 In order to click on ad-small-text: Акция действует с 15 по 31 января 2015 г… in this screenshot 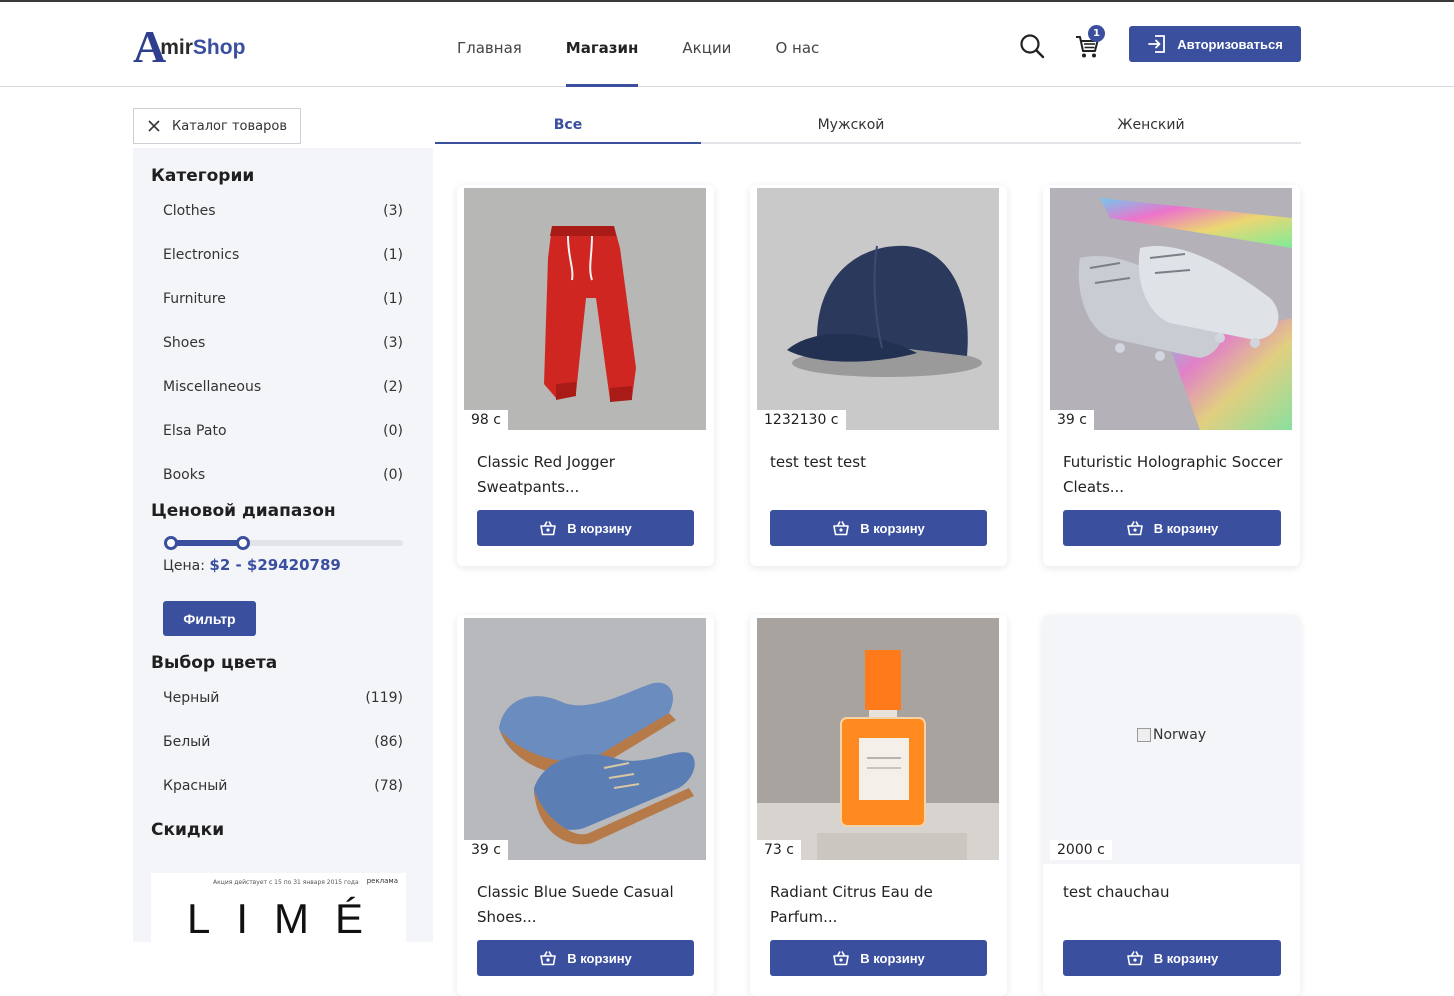, I will do `click(286, 882)`.